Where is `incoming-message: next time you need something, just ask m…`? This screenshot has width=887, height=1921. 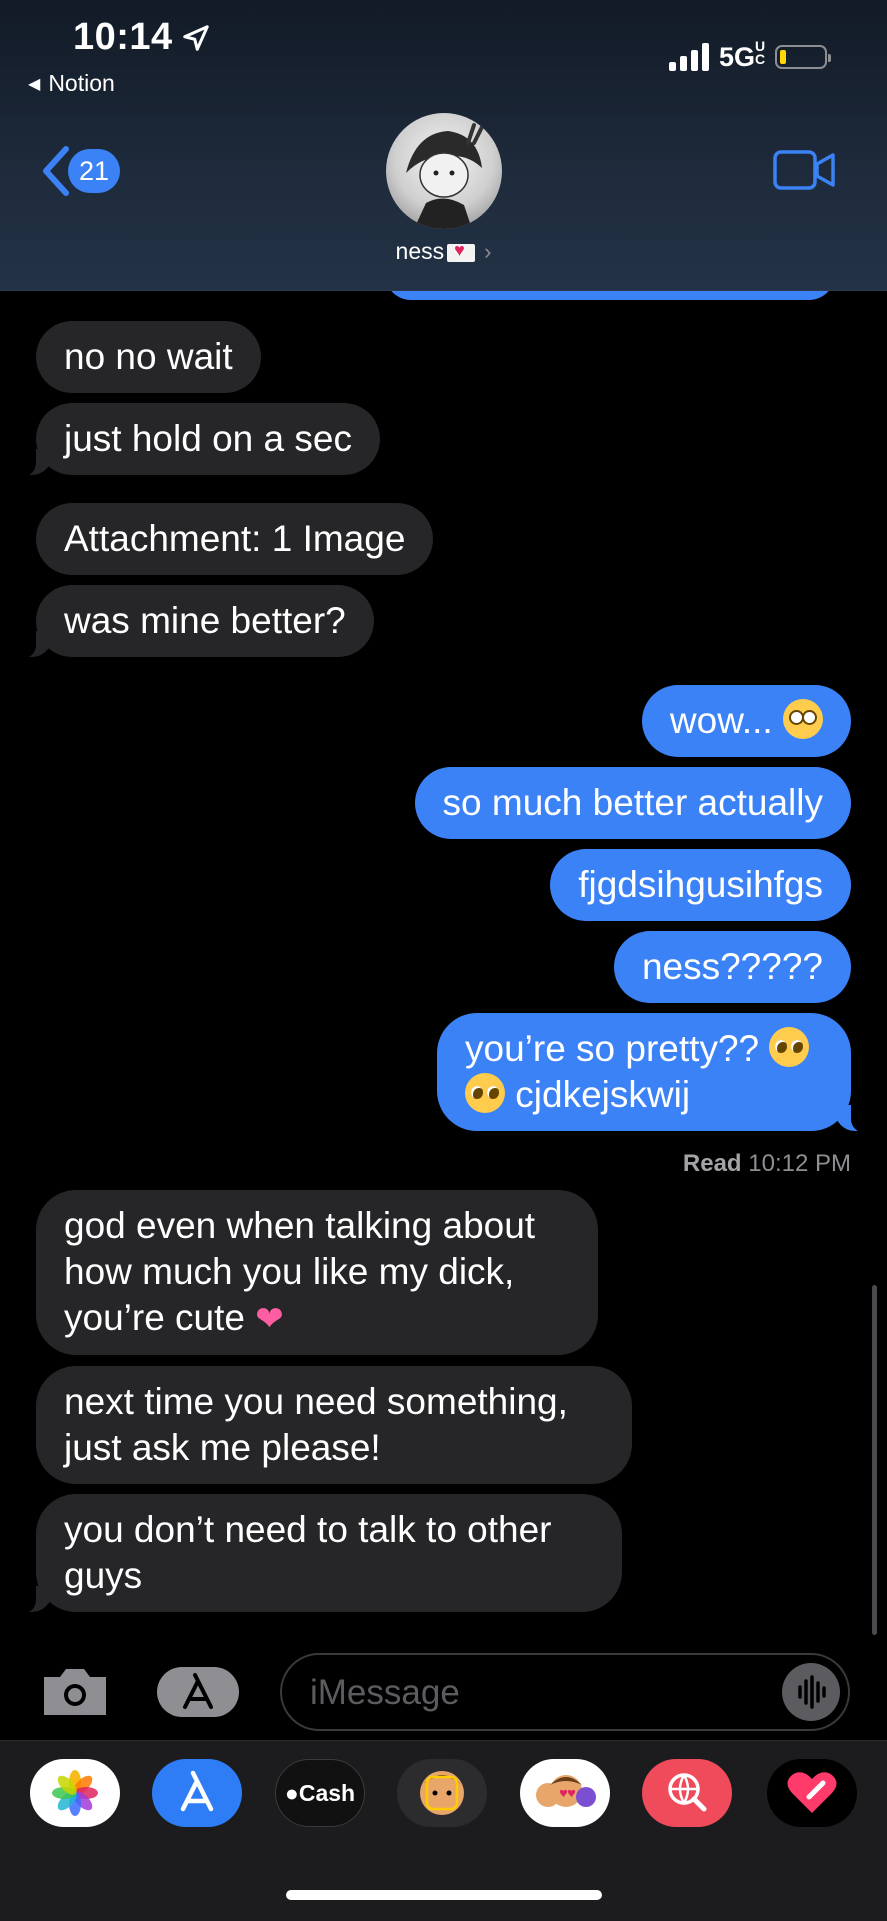
incoming-message: next time you need something, just ask m… is located at coordinates (334, 1425).